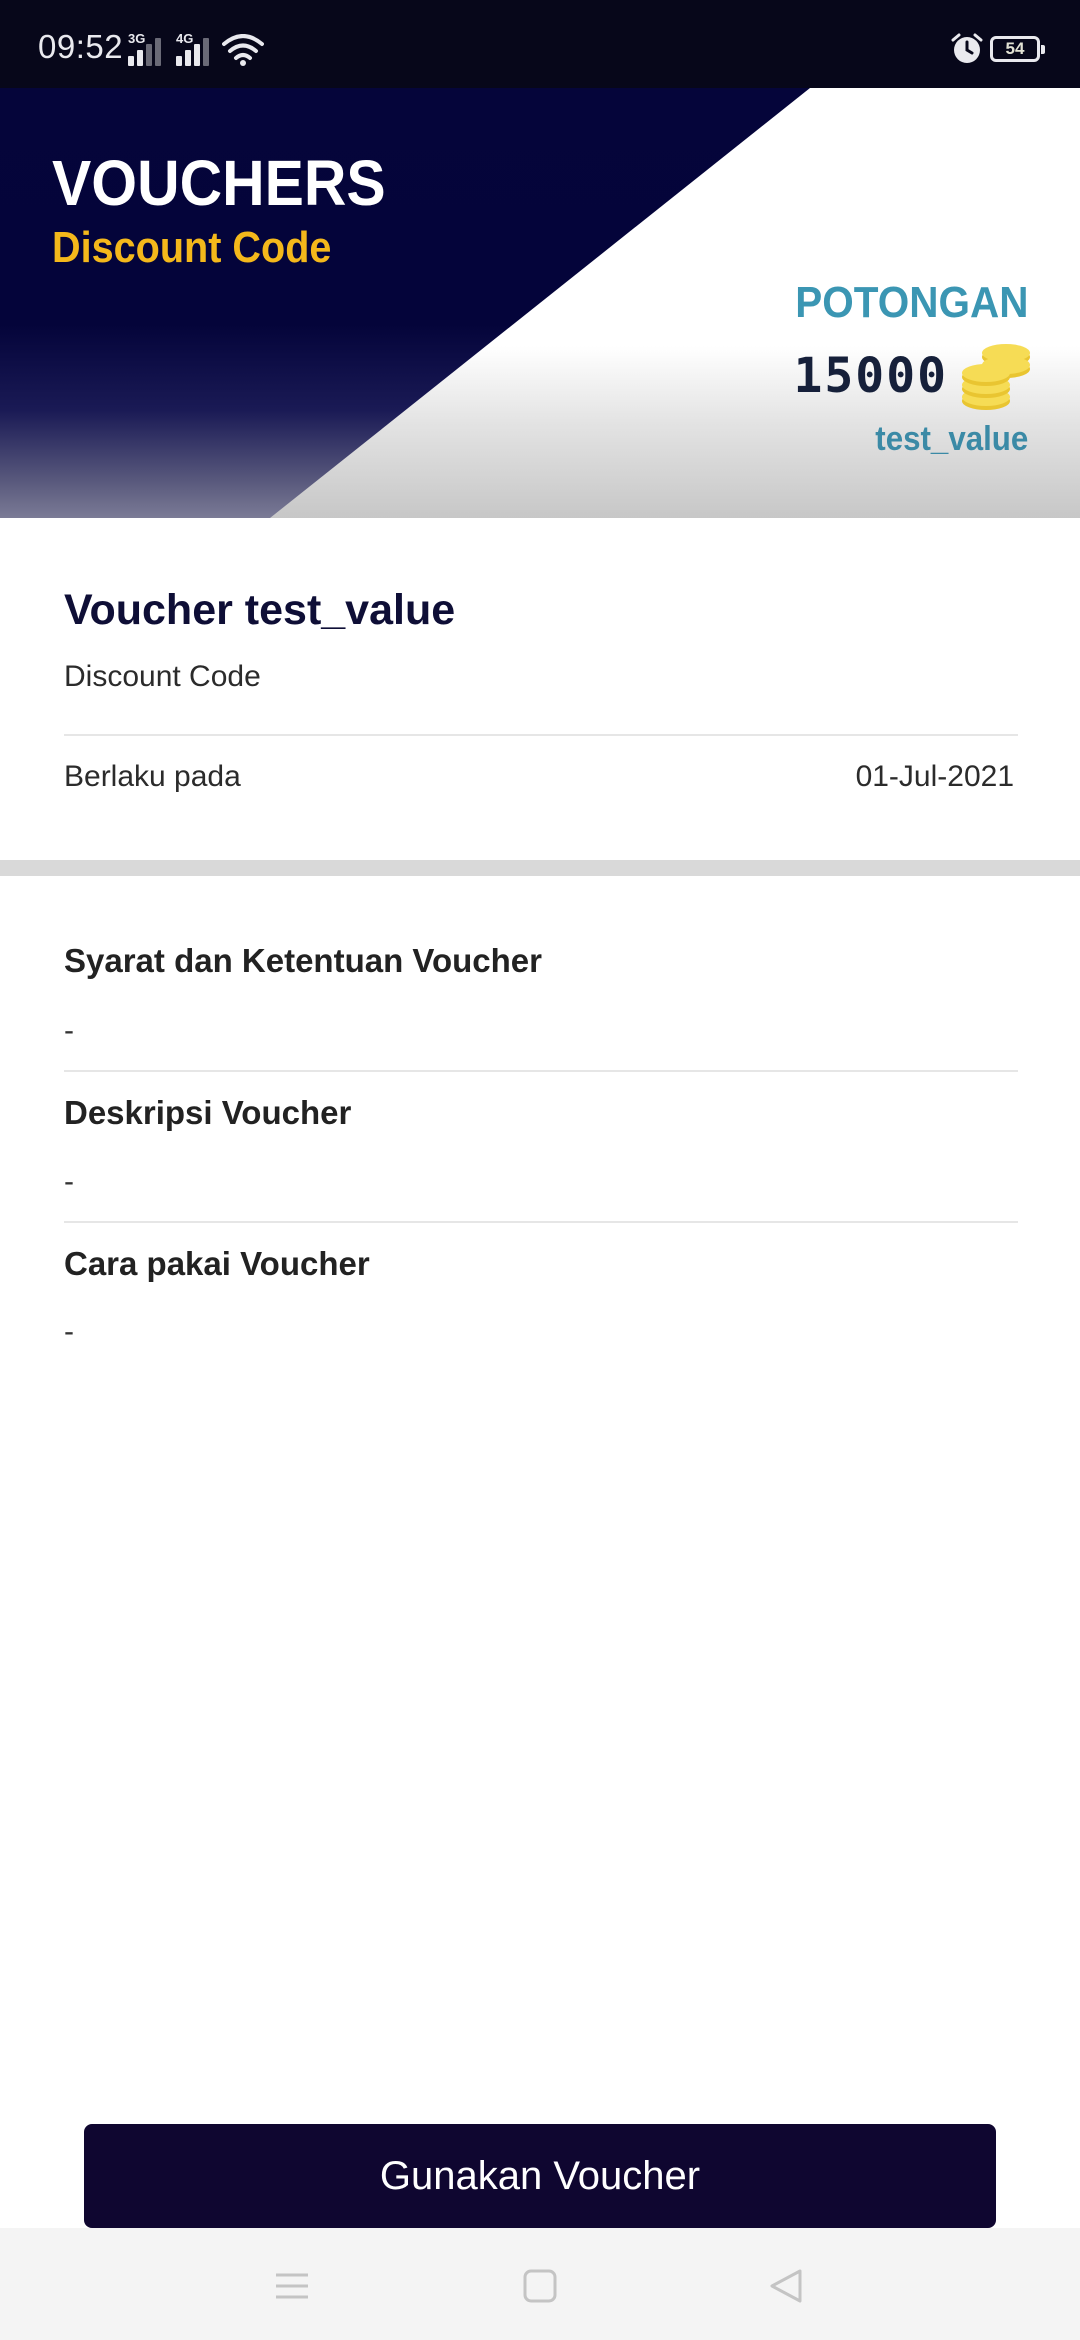  What do you see at coordinates (192, 247) in the screenshot?
I see `banner-subtitle: Discount Code` at bounding box center [192, 247].